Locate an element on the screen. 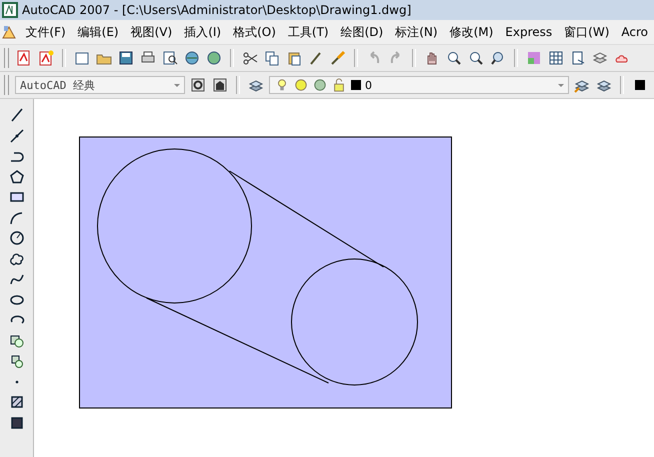  app-logo-icon is located at coordinates (10, 10).